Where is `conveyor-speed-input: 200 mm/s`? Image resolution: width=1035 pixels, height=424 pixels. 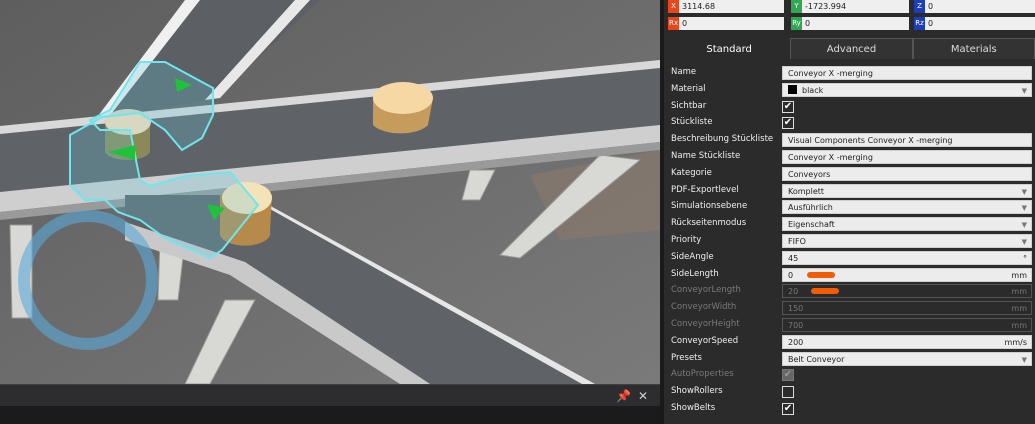 conveyor-speed-input: 200 mm/s is located at coordinates (907, 341).